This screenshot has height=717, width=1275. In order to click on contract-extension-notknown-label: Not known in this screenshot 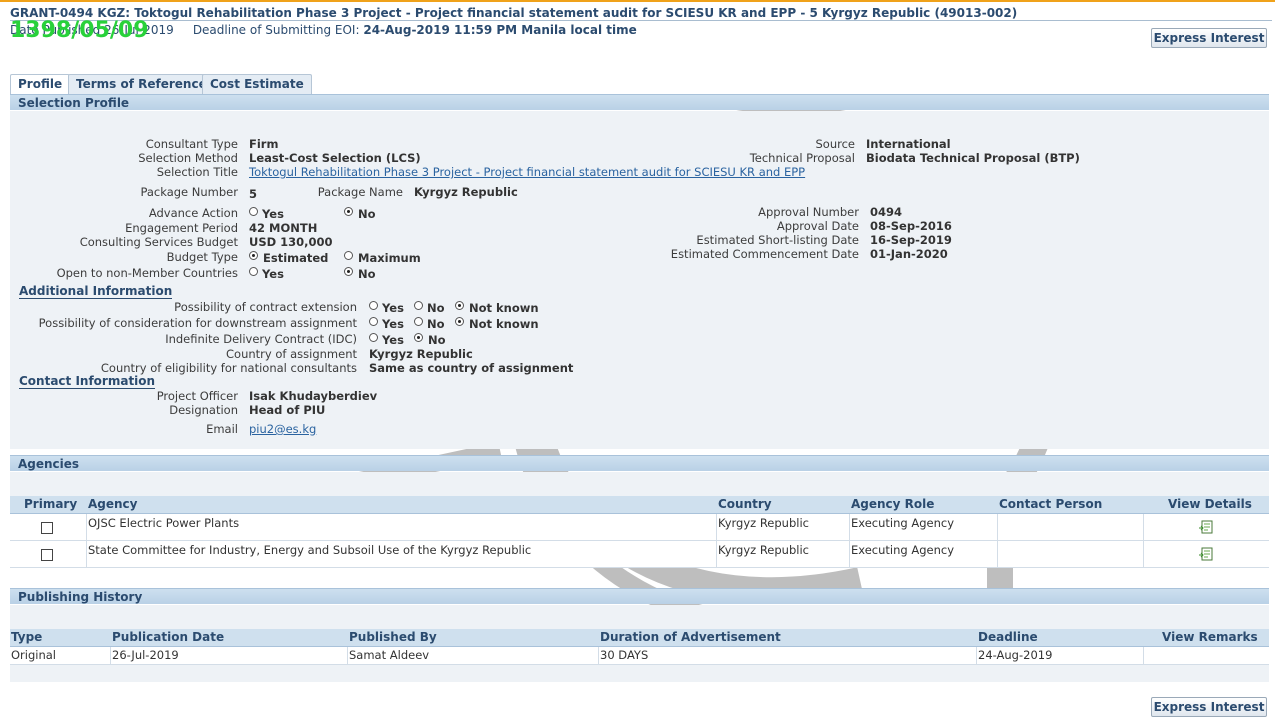, I will do `click(504, 308)`.